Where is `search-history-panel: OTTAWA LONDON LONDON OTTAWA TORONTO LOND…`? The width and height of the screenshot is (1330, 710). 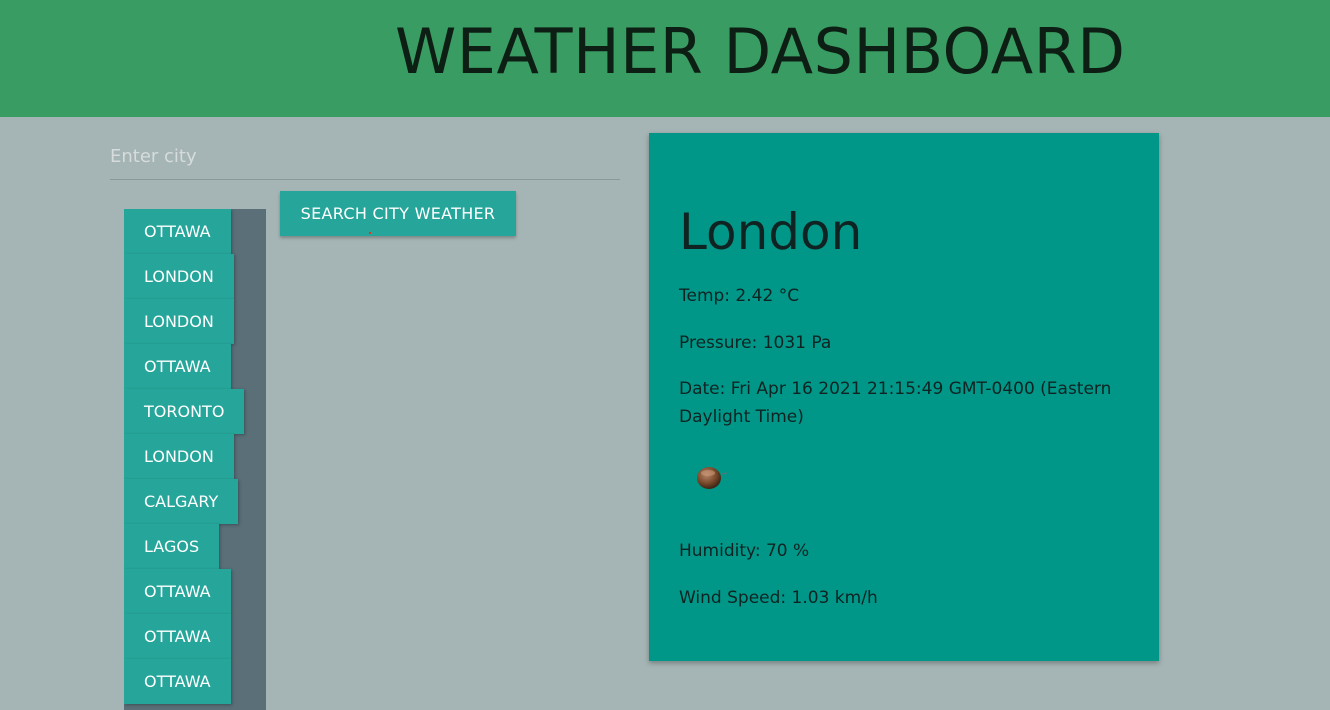
search-history-panel: OTTAWA LONDON LONDON OTTAWA TORONTO LOND… is located at coordinates (195, 459).